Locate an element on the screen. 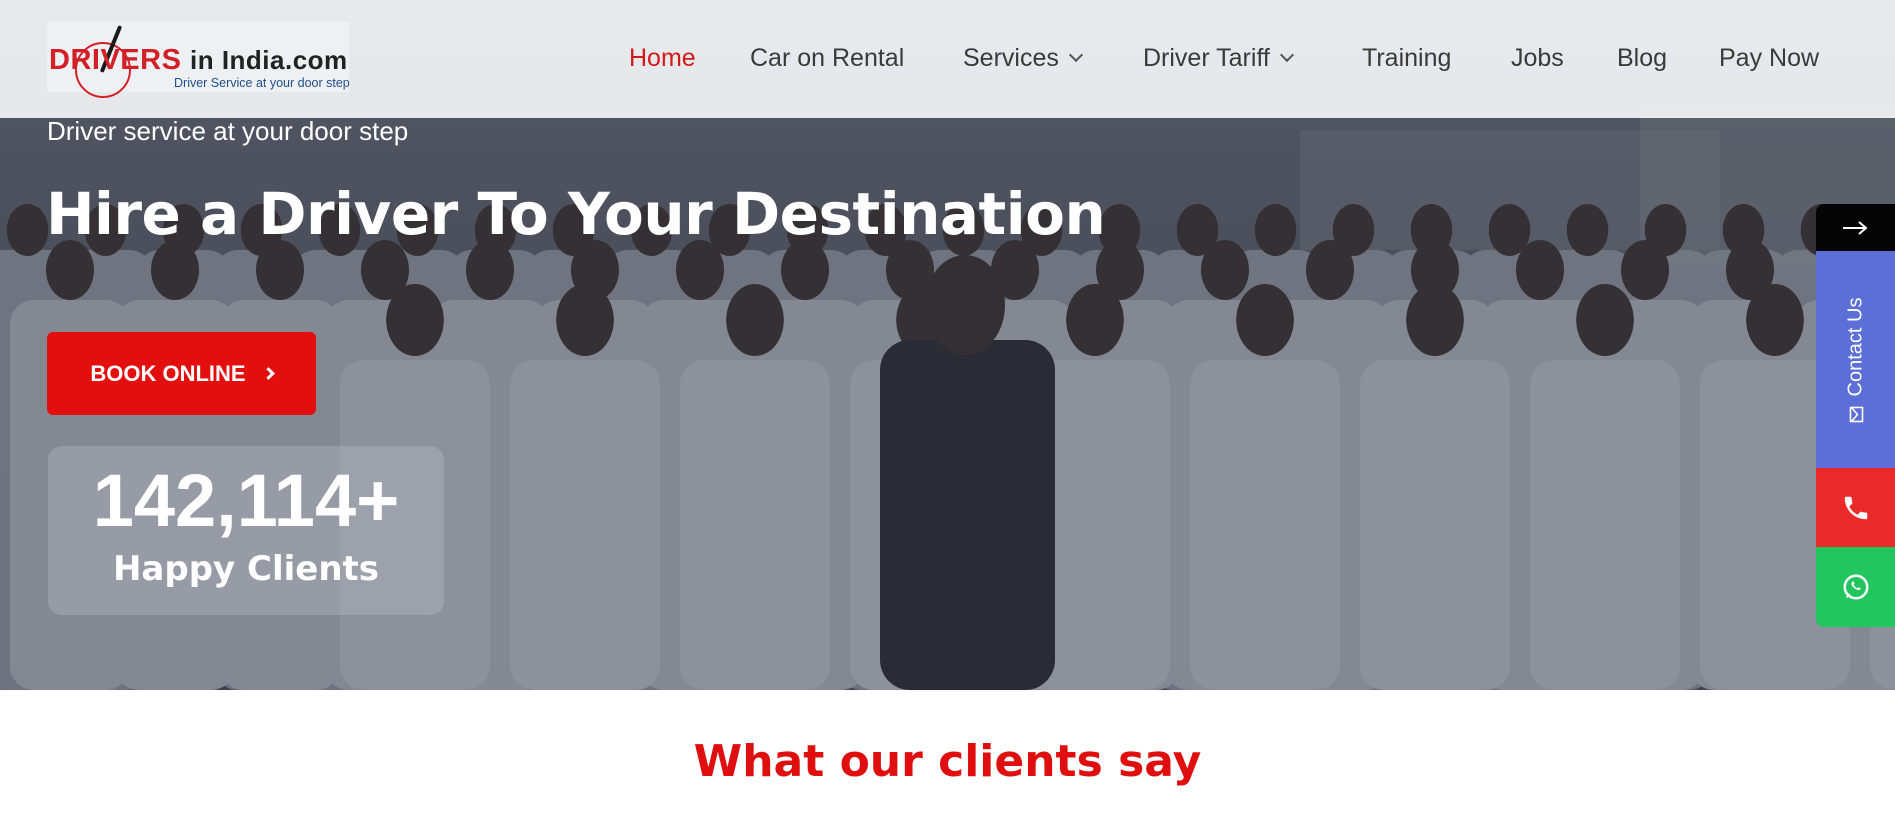 This screenshot has width=1895, height=826. nav-car-on-rental-label: Car on Rental is located at coordinates (827, 57).